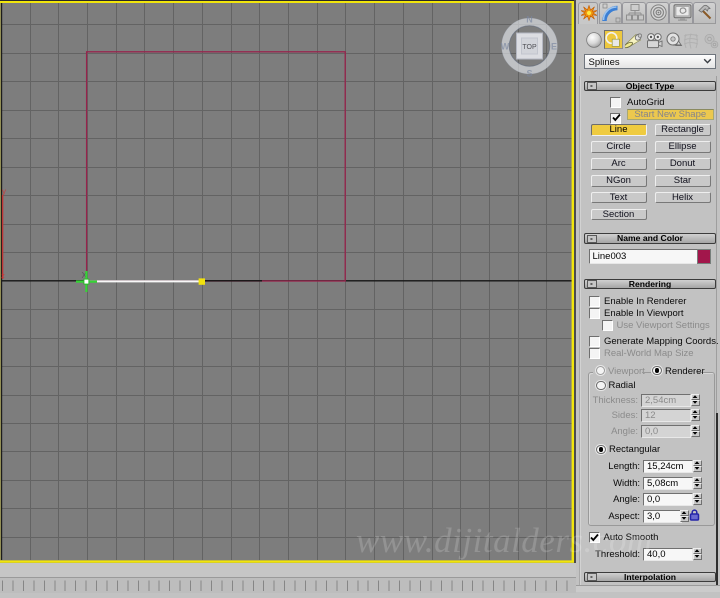 The image size is (720, 598). What do you see at coordinates (529, 74) in the screenshot?
I see `svg-text: S` at bounding box center [529, 74].